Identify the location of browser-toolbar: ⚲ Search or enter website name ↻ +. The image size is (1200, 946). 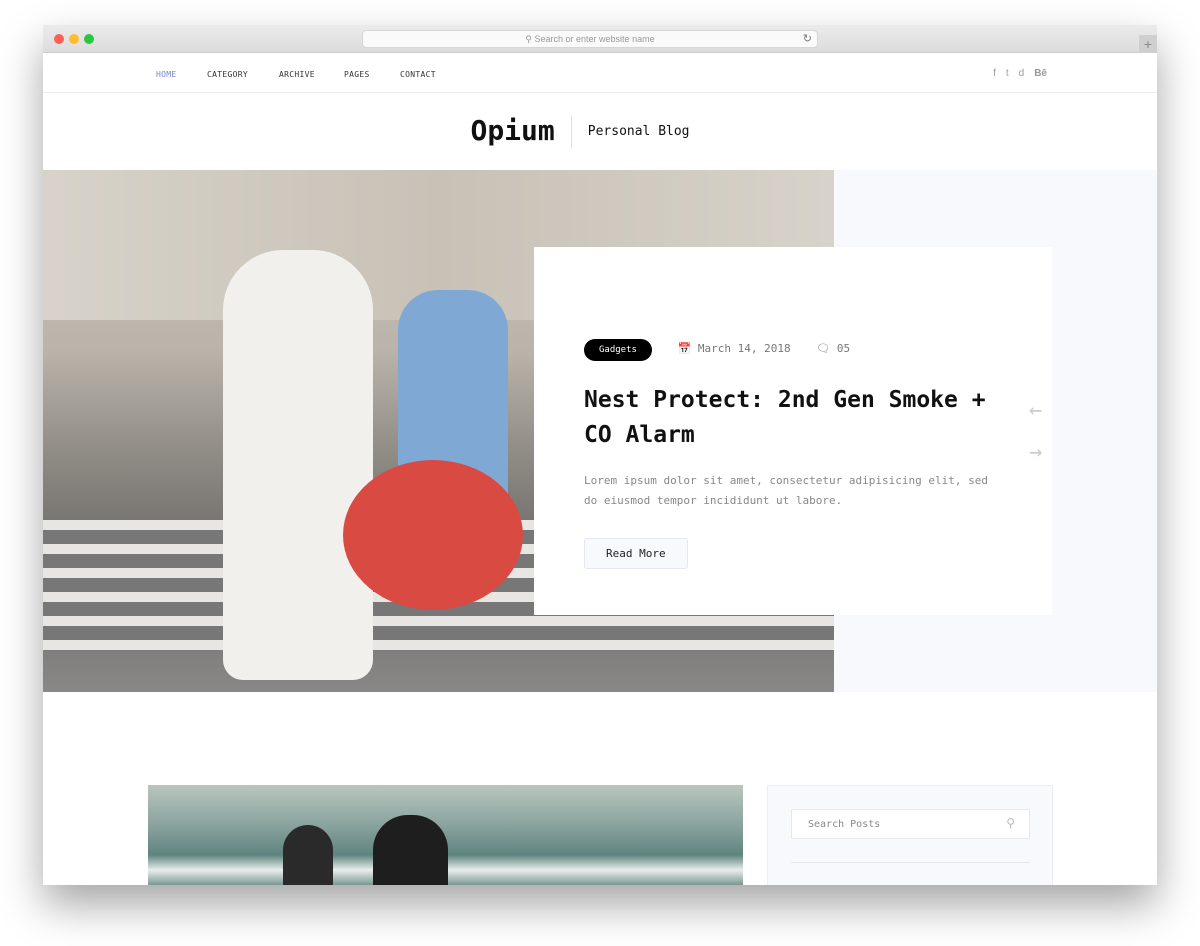
(600, 39).